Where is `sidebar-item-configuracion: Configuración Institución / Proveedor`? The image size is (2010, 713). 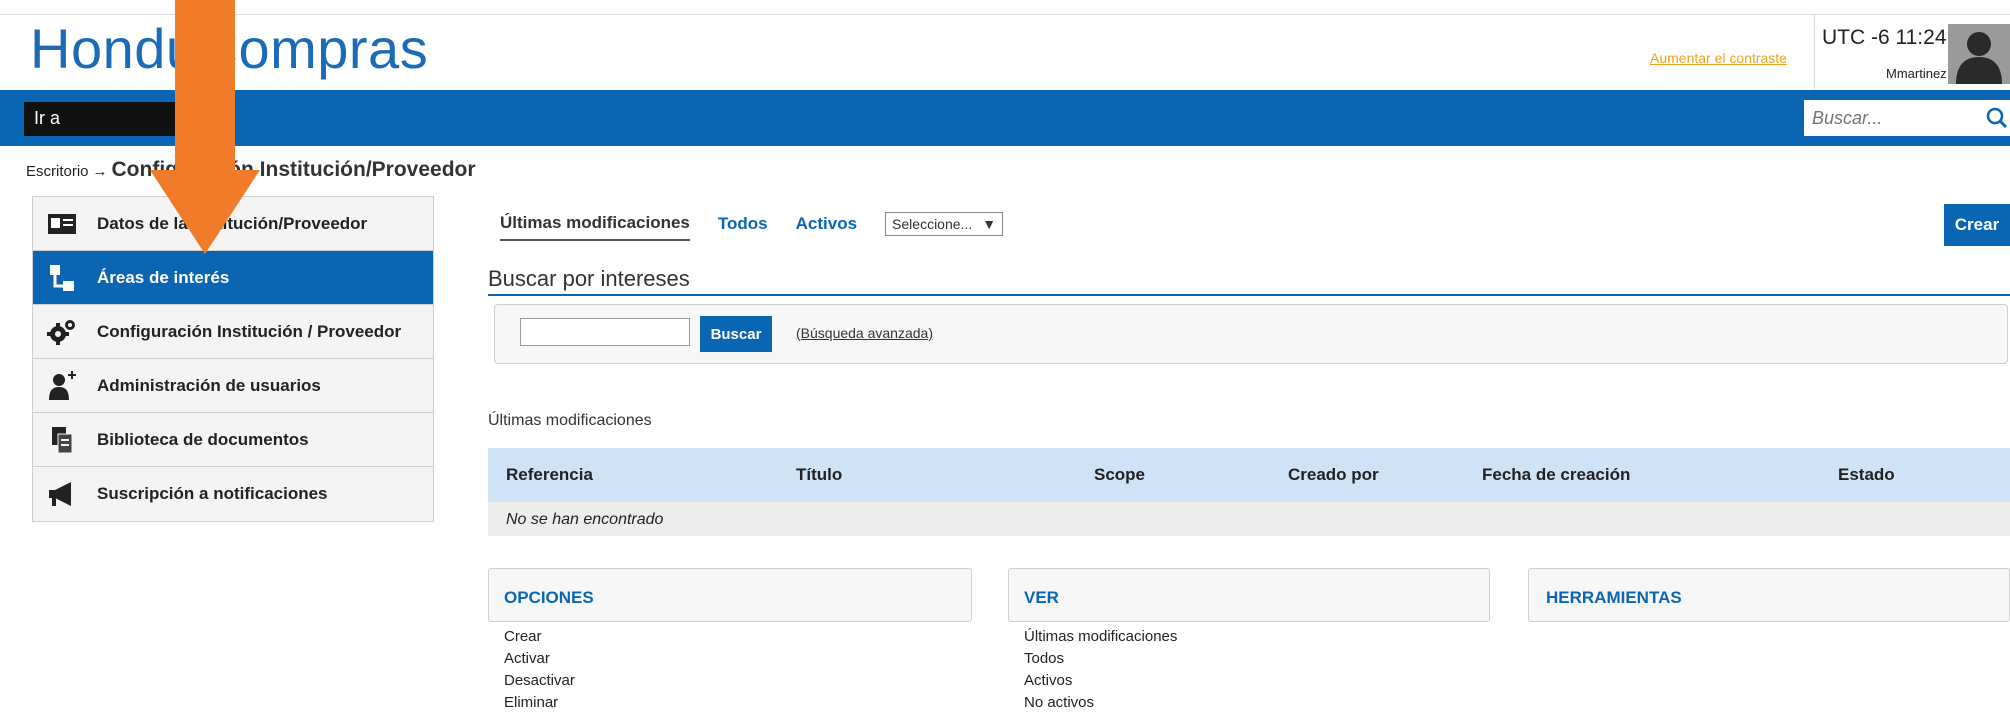 sidebar-item-configuracion: Configuración Institución / Proveedor is located at coordinates (233, 332).